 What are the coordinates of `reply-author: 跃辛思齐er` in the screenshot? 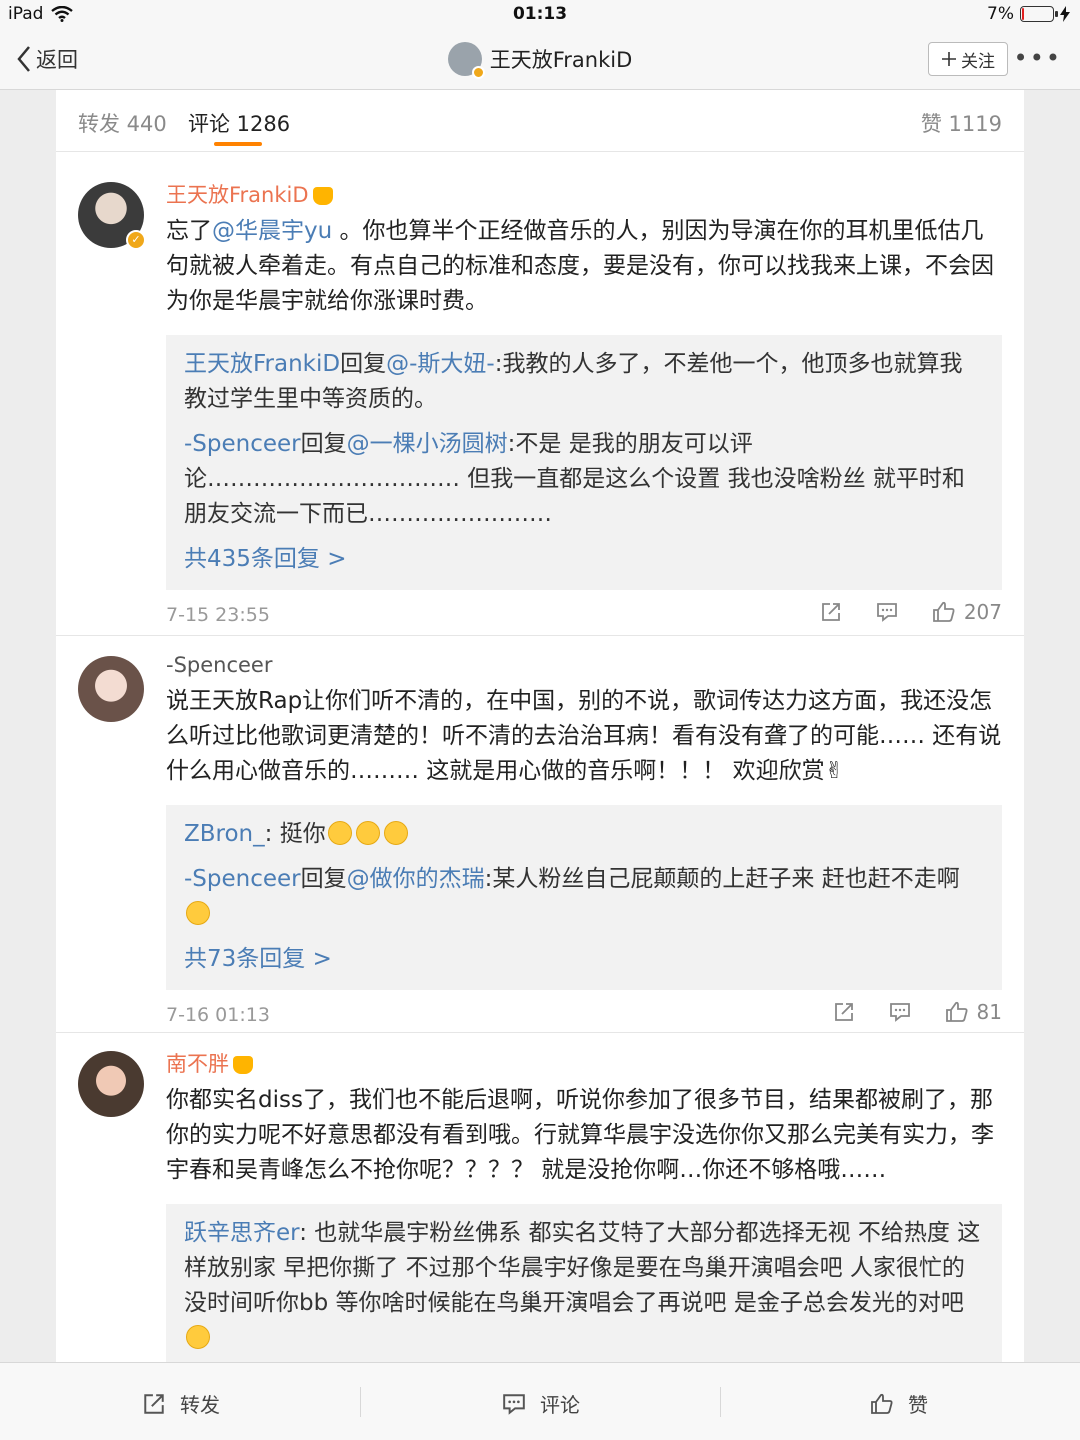 It's located at (241, 1233).